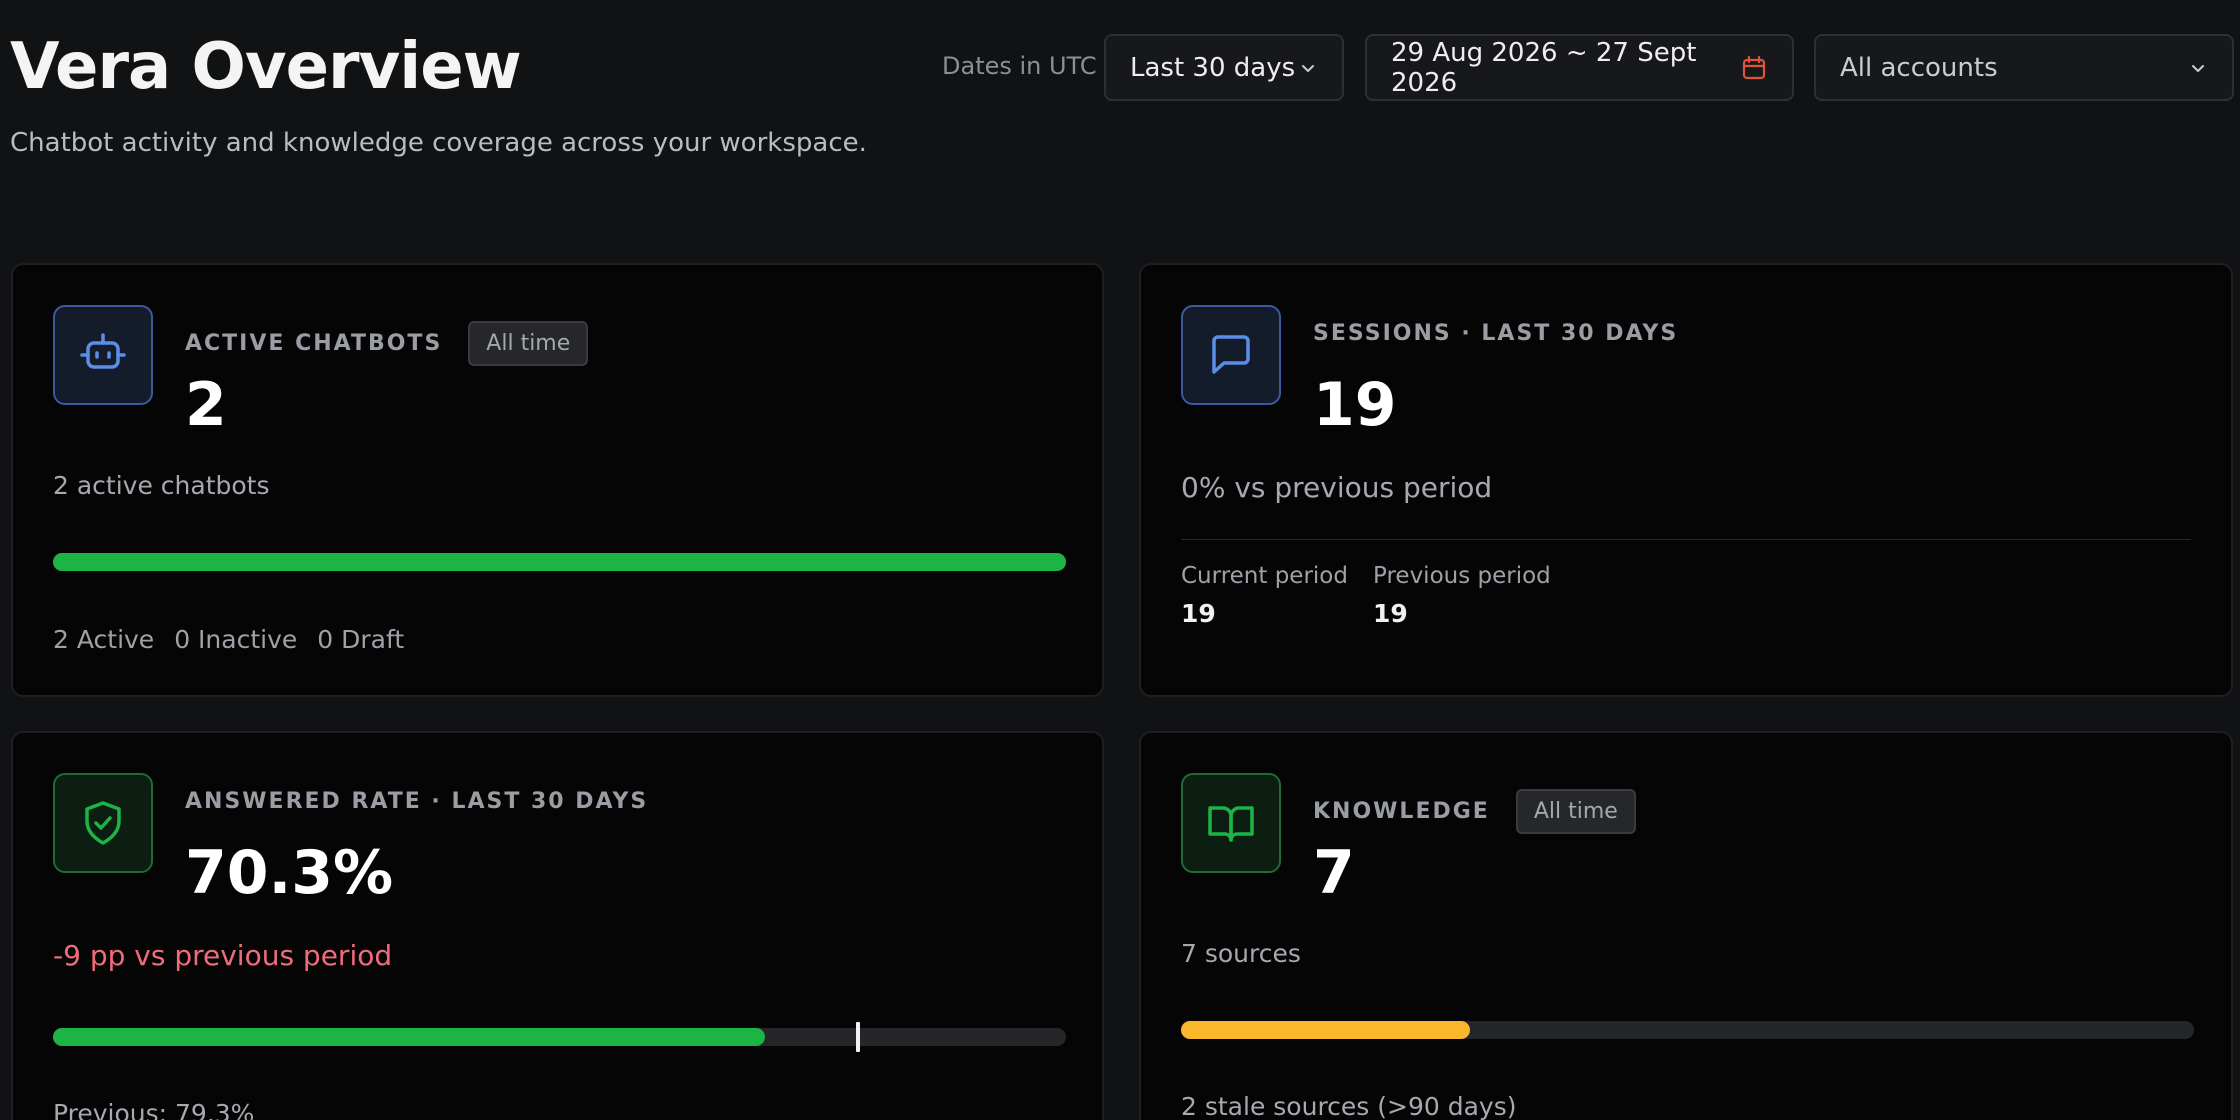 The width and height of the screenshot is (2240, 1120). Describe the element at coordinates (1355, 405) in the screenshot. I see `sessions-value: 19` at that location.